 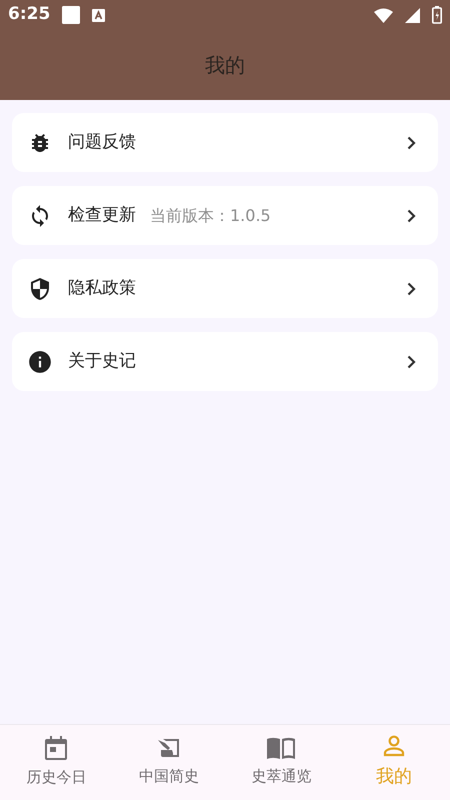 What do you see at coordinates (281, 748) in the screenshot?
I see `book-icon` at bounding box center [281, 748].